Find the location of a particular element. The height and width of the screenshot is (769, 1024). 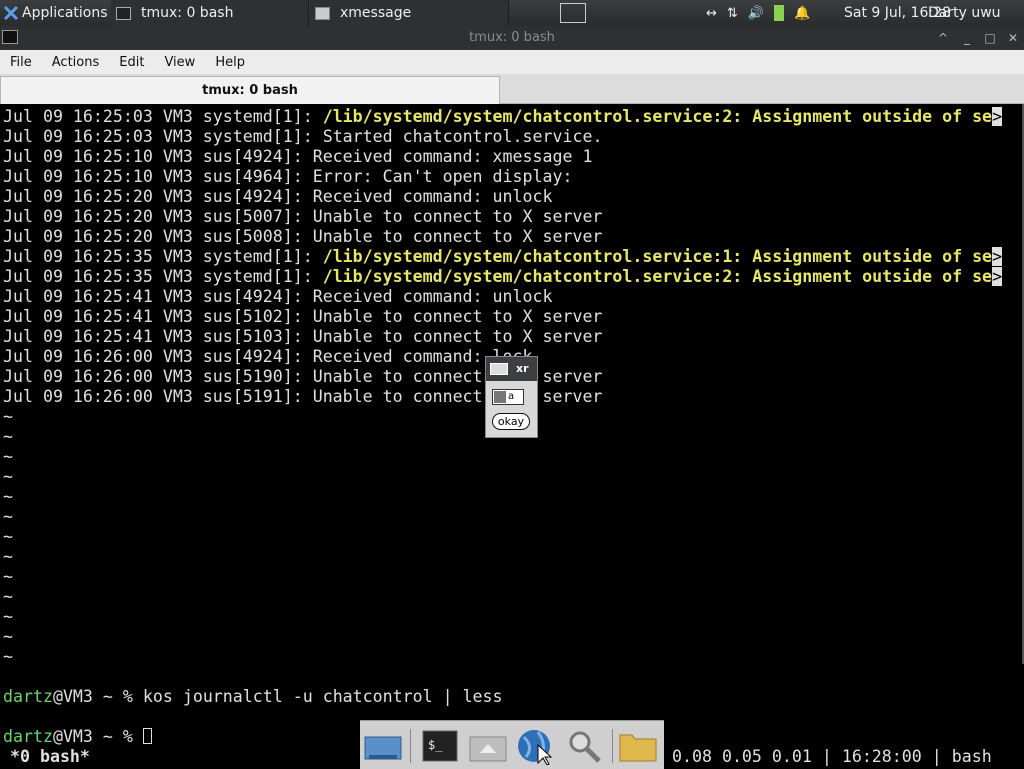

user-menu: Darty uwu is located at coordinates (964, 13).